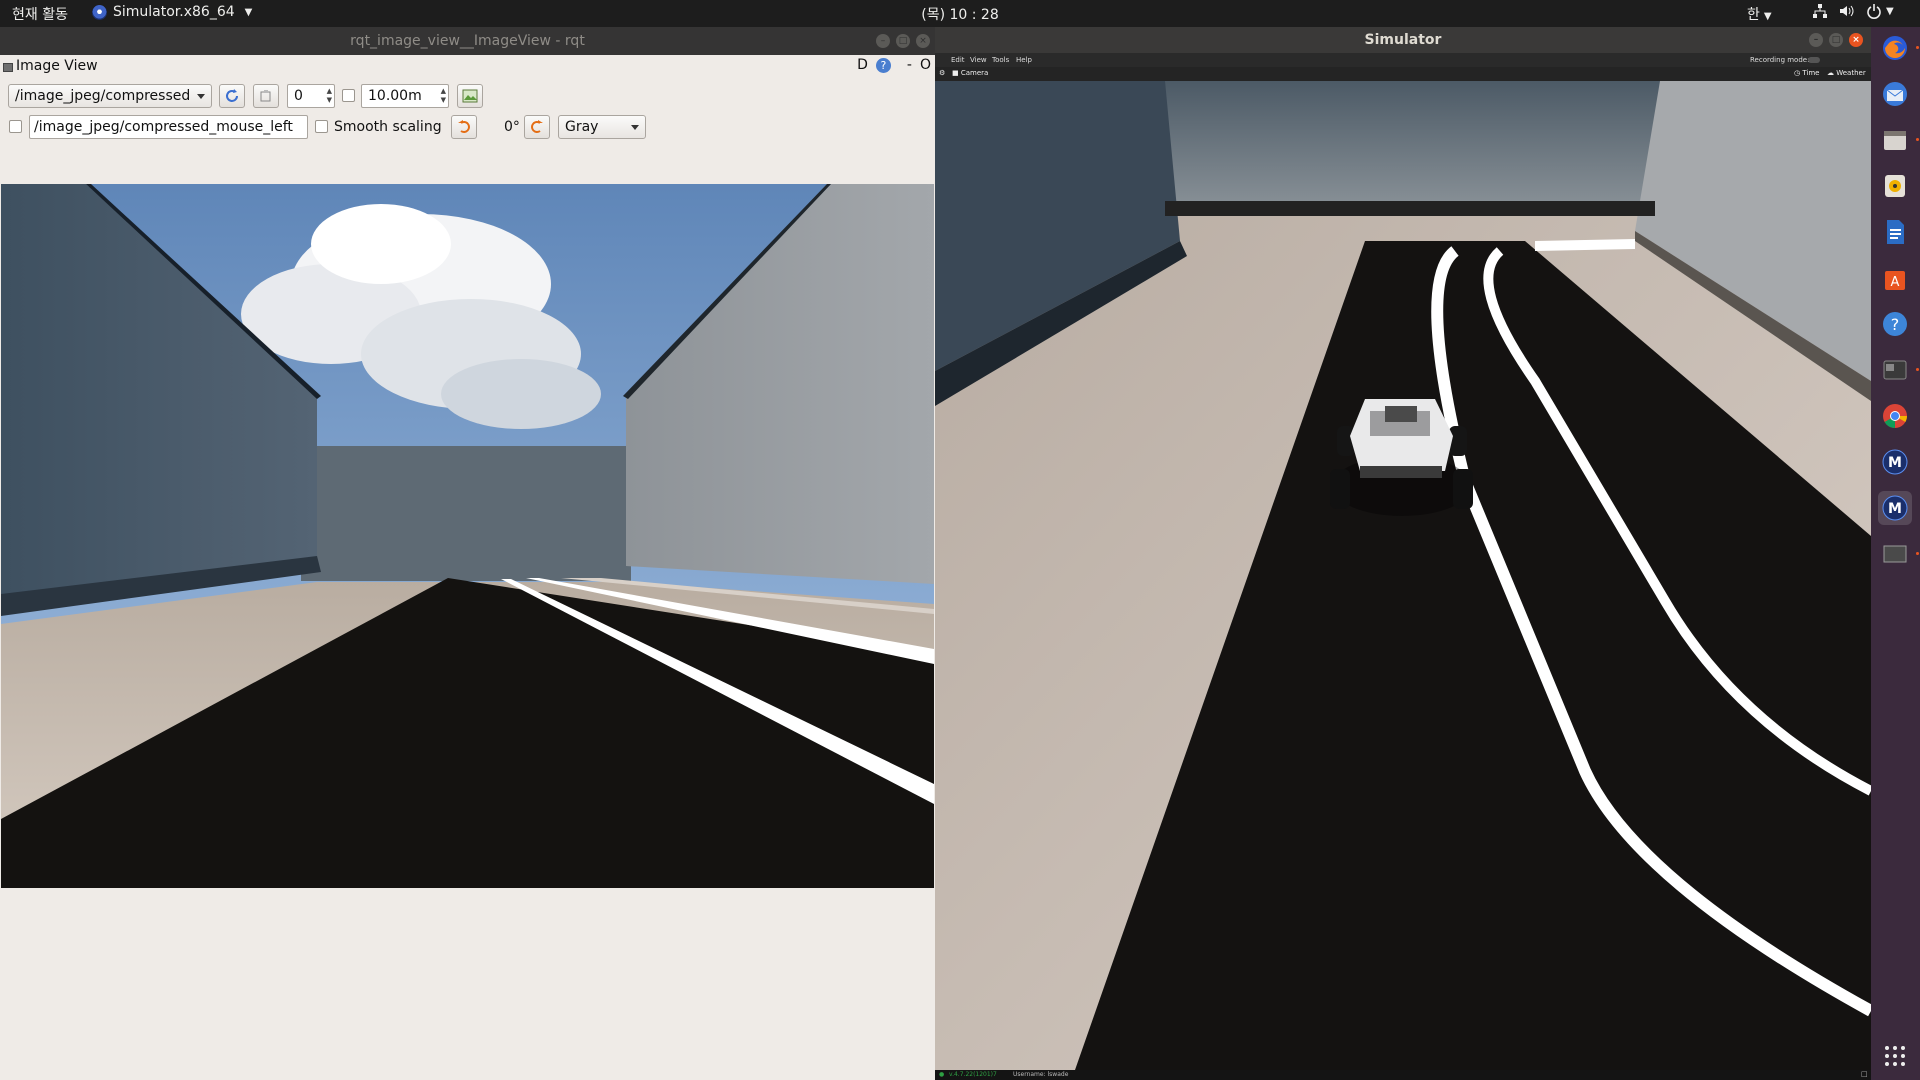 This screenshot has height=1080, width=1920. What do you see at coordinates (1864, 1074) in the screenshot?
I see `expand-icon: □` at bounding box center [1864, 1074].